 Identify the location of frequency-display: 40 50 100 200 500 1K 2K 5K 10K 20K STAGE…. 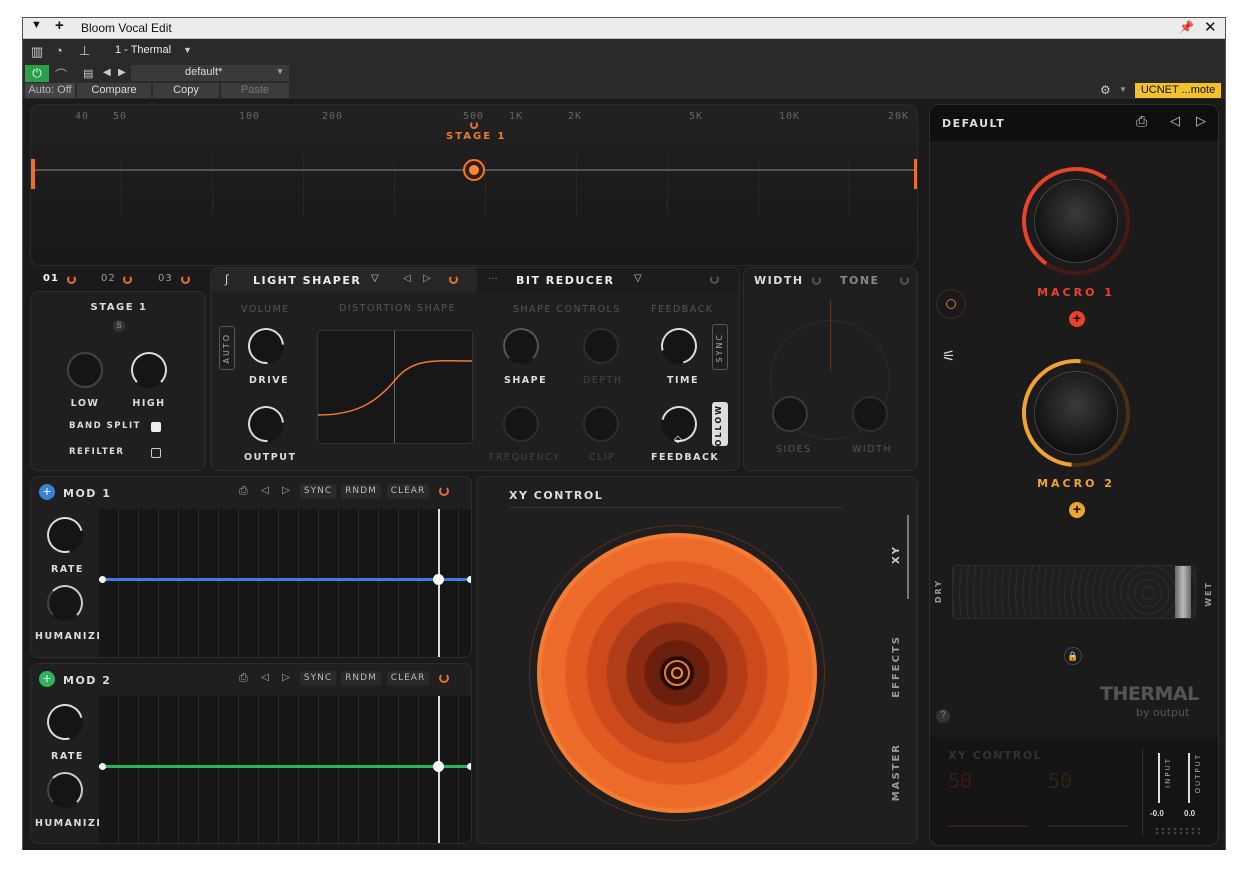
(474, 185).